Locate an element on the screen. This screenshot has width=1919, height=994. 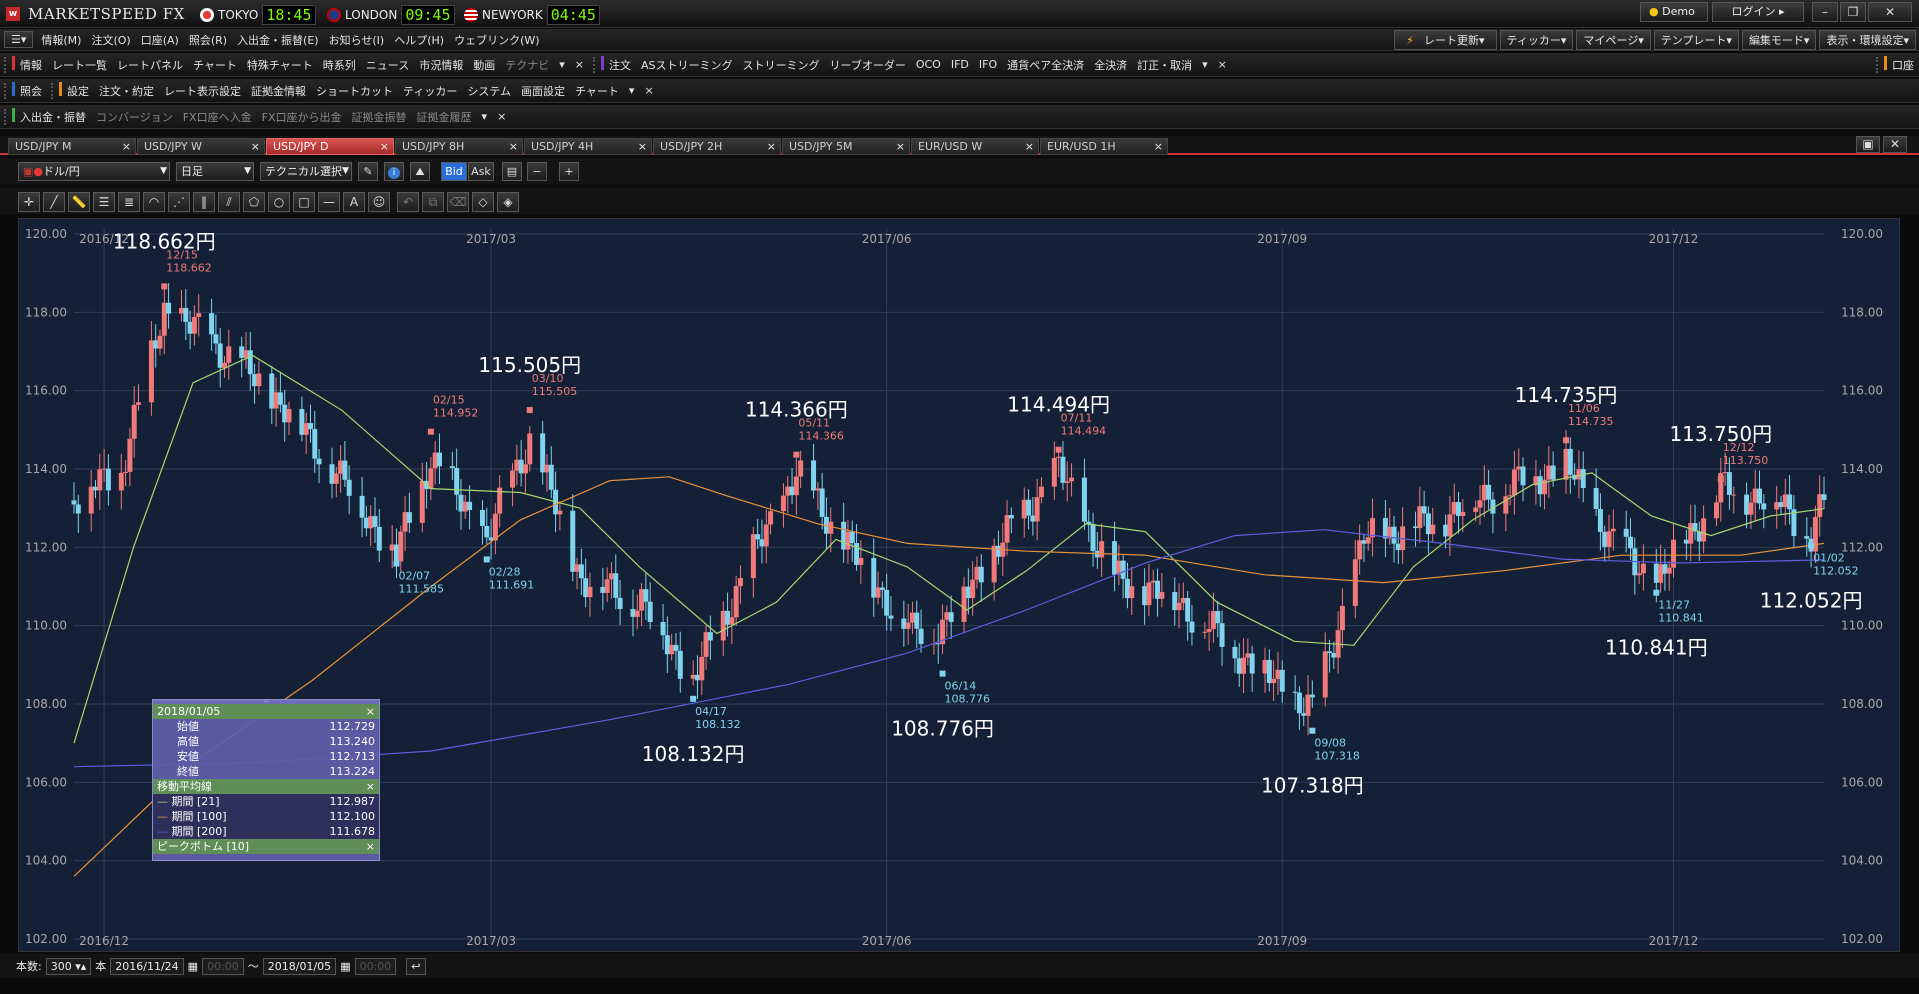
menu-help: ヘルプ(H) is located at coordinates (419, 40).